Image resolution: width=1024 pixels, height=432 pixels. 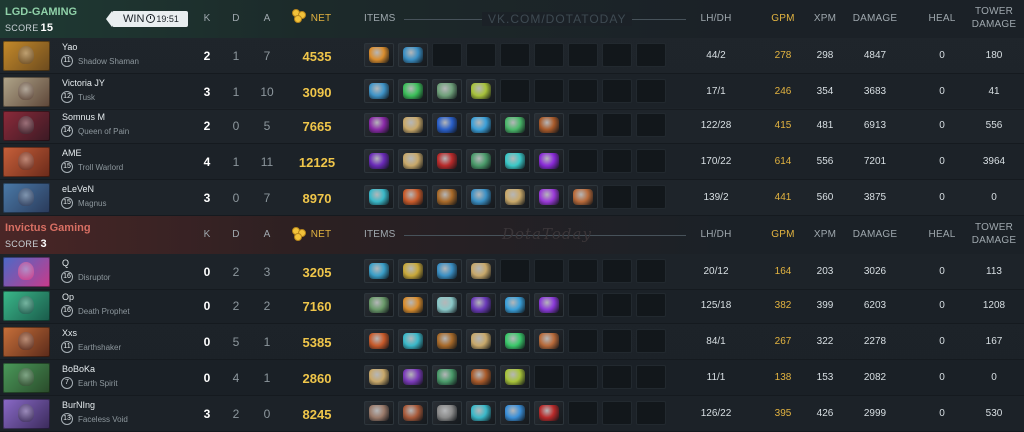 I want to click on xpm-value: 322, so click(x=825, y=341).